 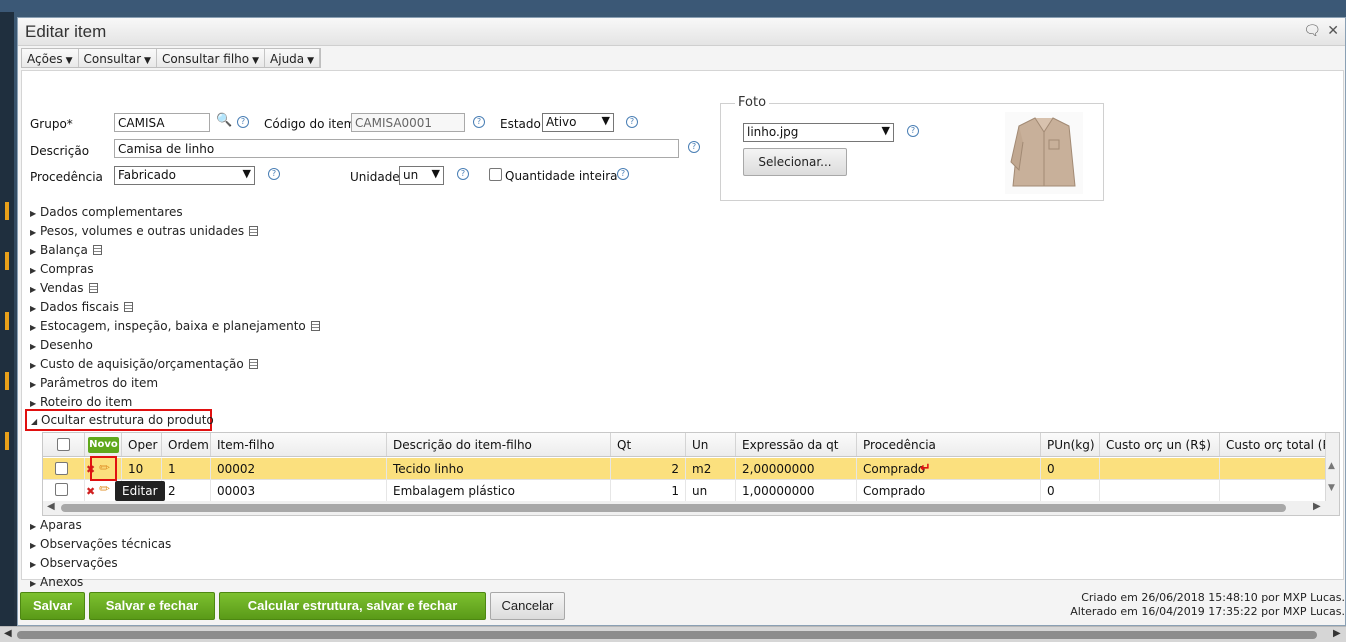 What do you see at coordinates (64, 288) in the screenshot?
I see `section-vendas: ▶ Vendas` at bounding box center [64, 288].